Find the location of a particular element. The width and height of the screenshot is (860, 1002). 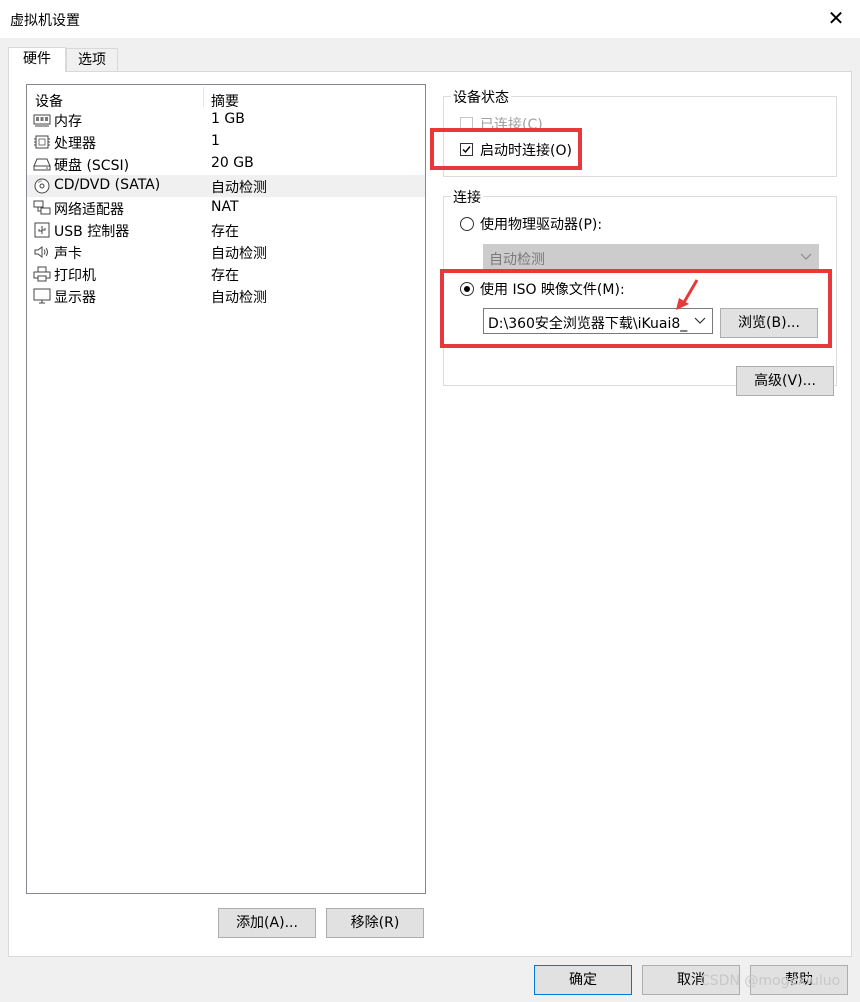

device-name: 处理器 is located at coordinates (75, 144).